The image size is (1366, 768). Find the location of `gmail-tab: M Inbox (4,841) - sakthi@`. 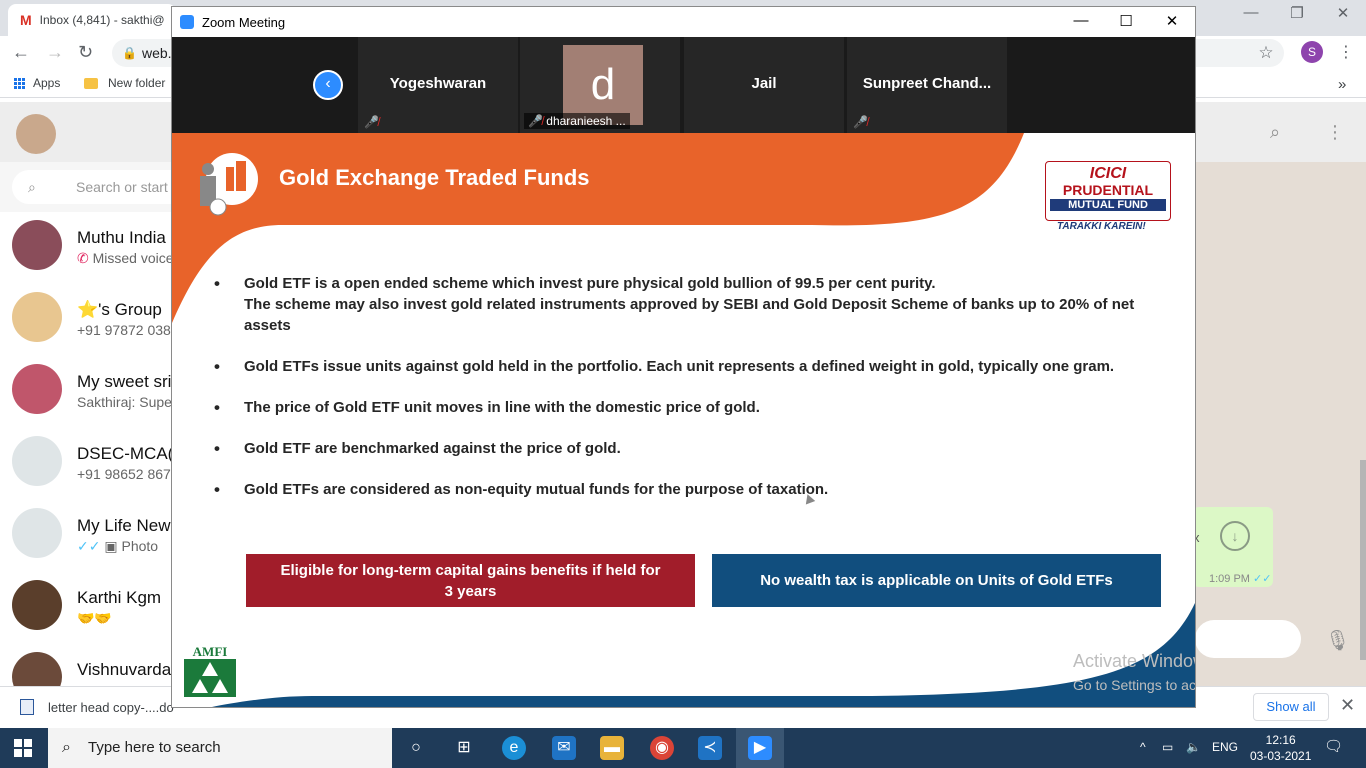

gmail-tab: M Inbox (4,841) - sakthi@ is located at coordinates (92, 20).